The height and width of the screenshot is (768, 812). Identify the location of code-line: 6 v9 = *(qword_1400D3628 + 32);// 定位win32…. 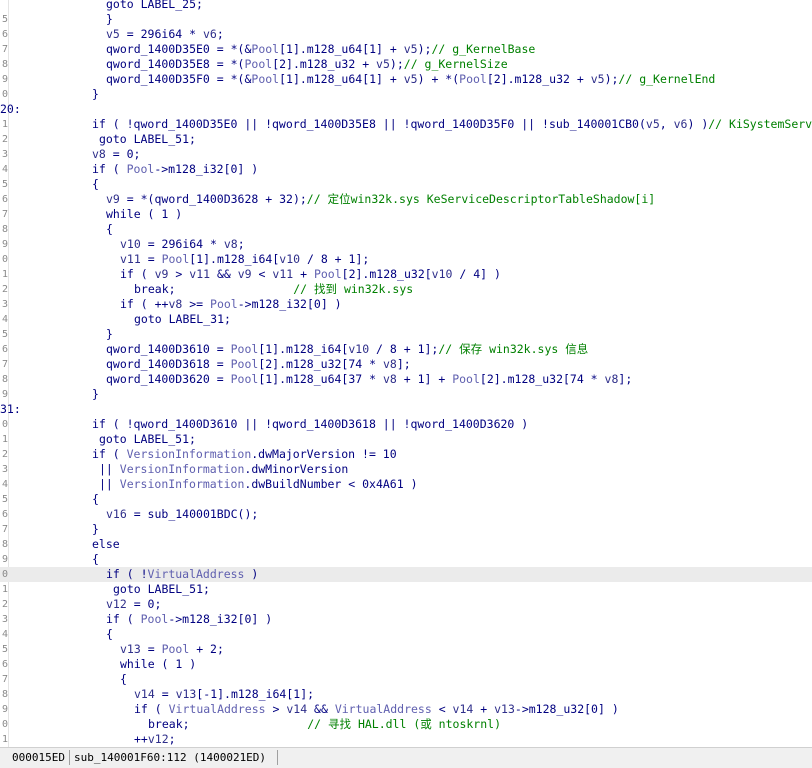
(406, 199).